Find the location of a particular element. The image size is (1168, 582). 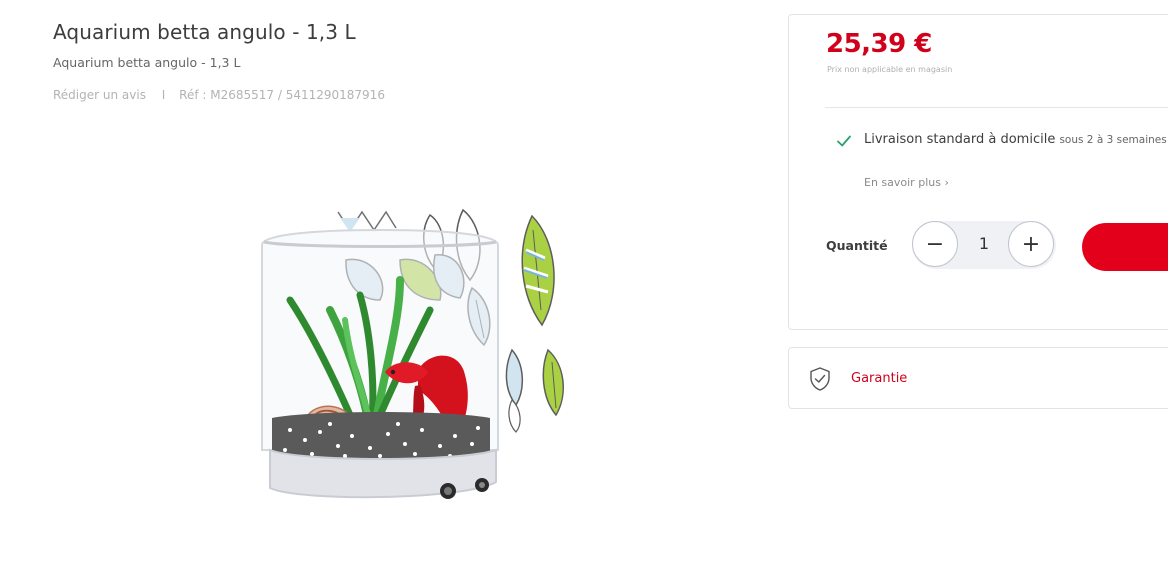

decrease-quantity-button: − is located at coordinates (935, 244).